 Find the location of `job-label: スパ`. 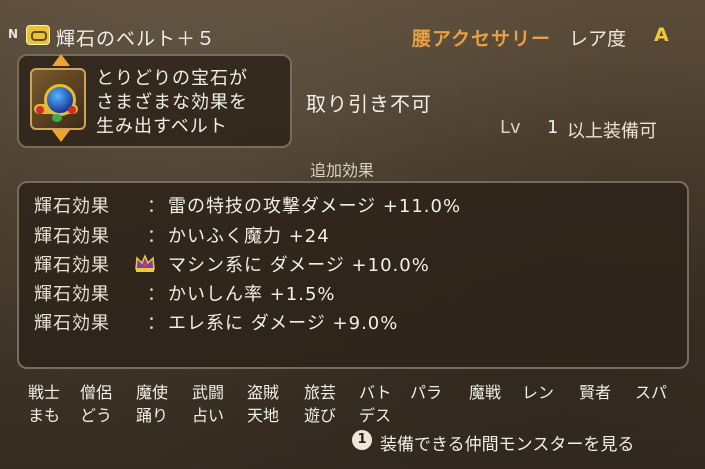

job-label: スパ is located at coordinates (651, 392).